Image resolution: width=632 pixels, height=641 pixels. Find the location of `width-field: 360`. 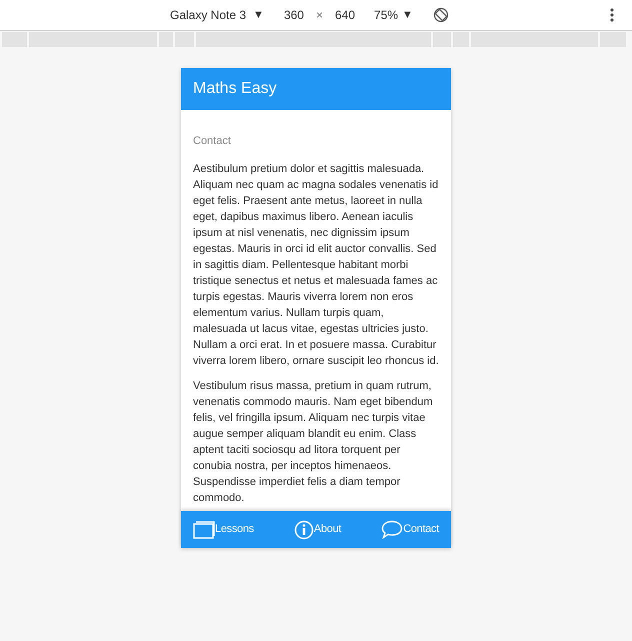

width-field: 360 is located at coordinates (294, 15).